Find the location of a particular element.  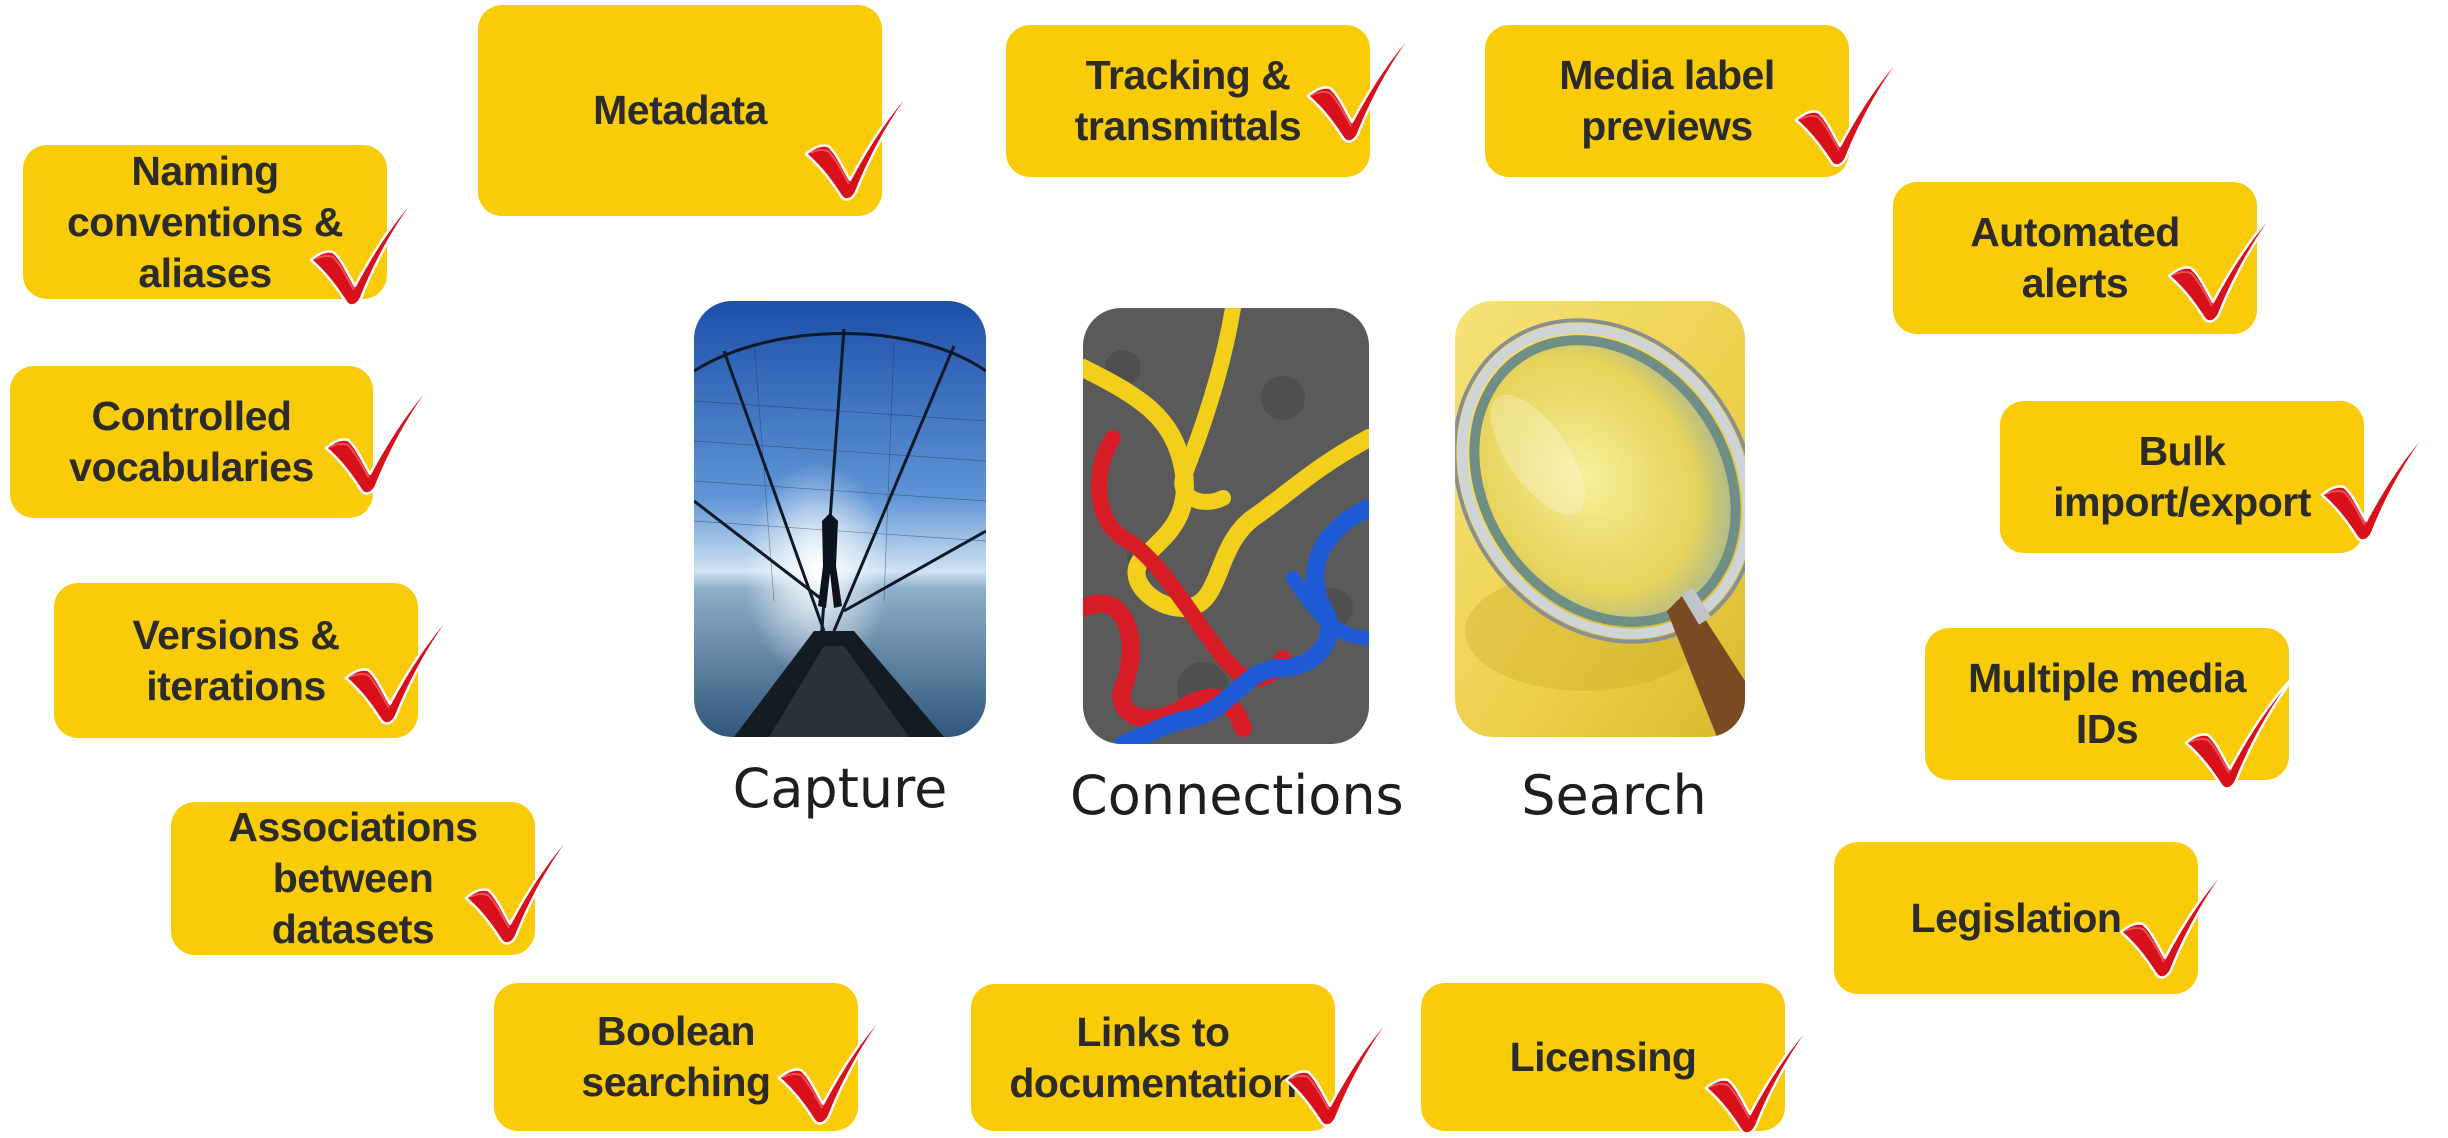

feature-label: Metadata is located at coordinates (680, 110).